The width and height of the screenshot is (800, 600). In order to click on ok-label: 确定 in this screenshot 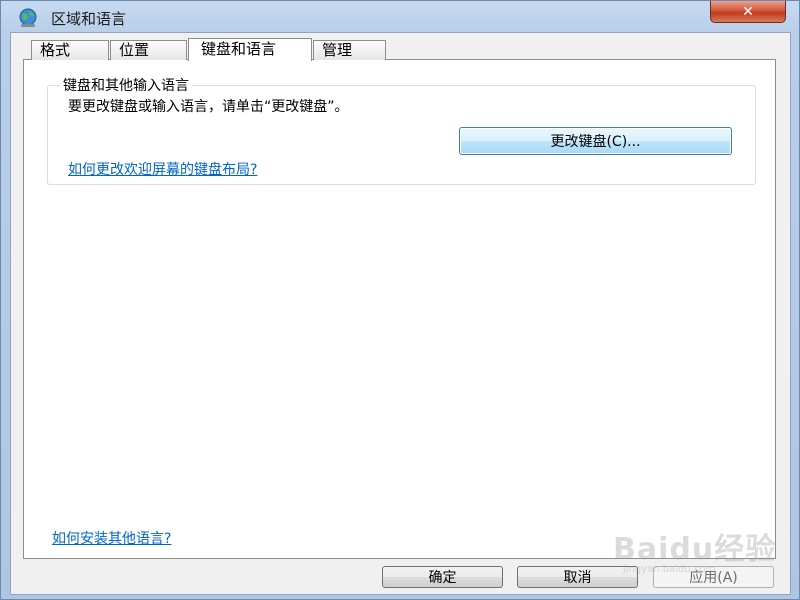, I will do `click(442, 578)`.